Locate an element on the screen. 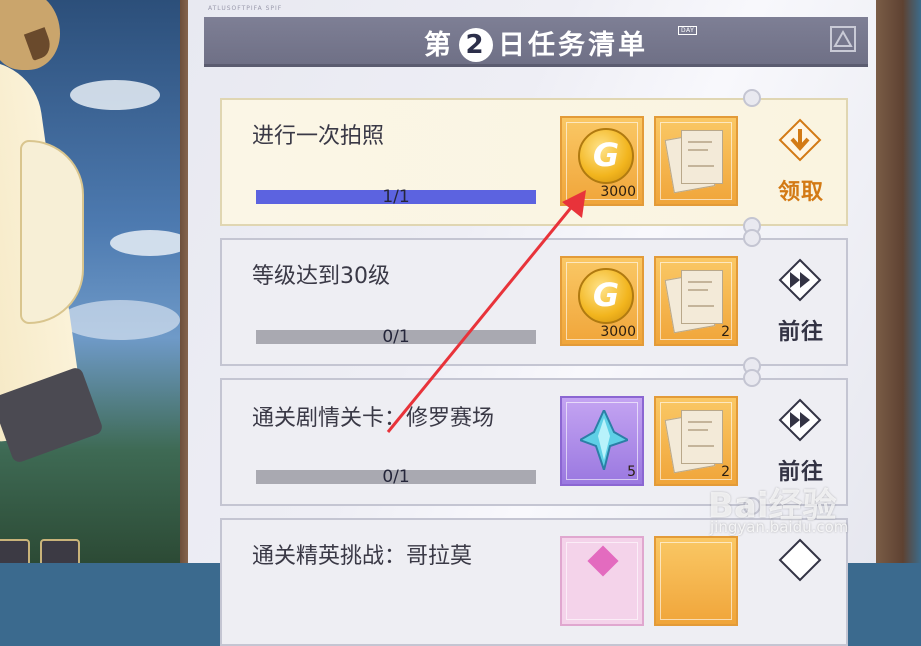 This screenshot has height=646, width=921. task-card: 通关精英挑战：哥拉莫 is located at coordinates (534, 582).